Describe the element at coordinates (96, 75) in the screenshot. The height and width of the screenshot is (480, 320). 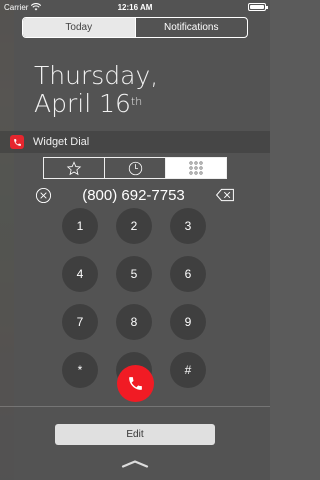
I see `date-weekday: Thursday,` at that location.